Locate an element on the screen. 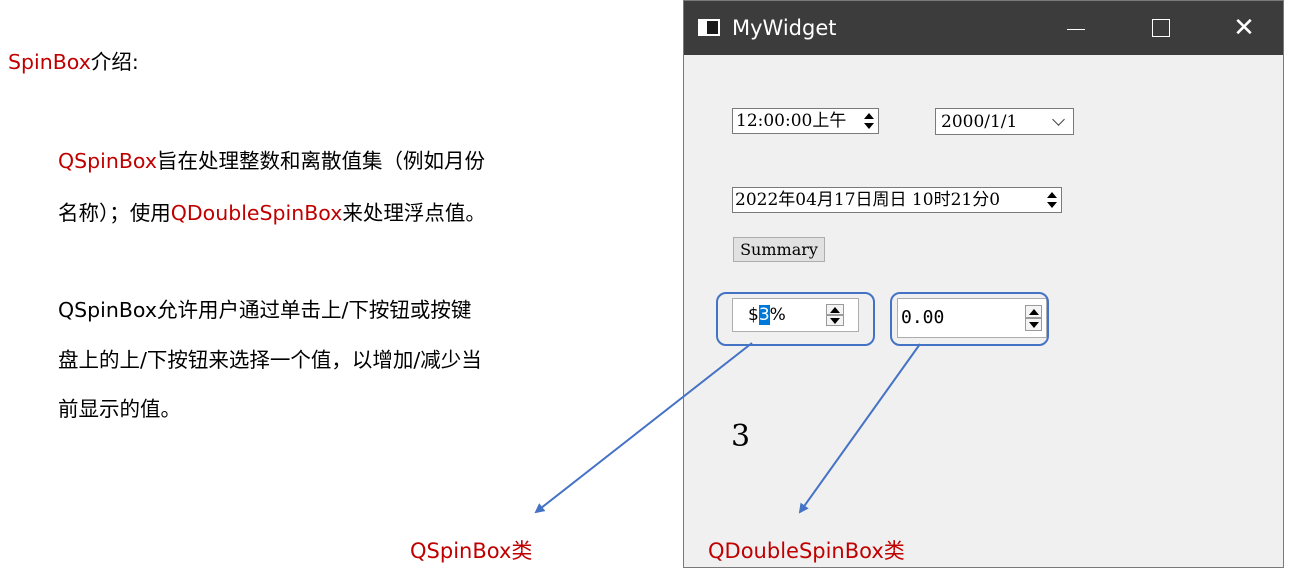  datetime-edit-value: 2022年04月17日周日 10时21分0 is located at coordinates (868, 200).